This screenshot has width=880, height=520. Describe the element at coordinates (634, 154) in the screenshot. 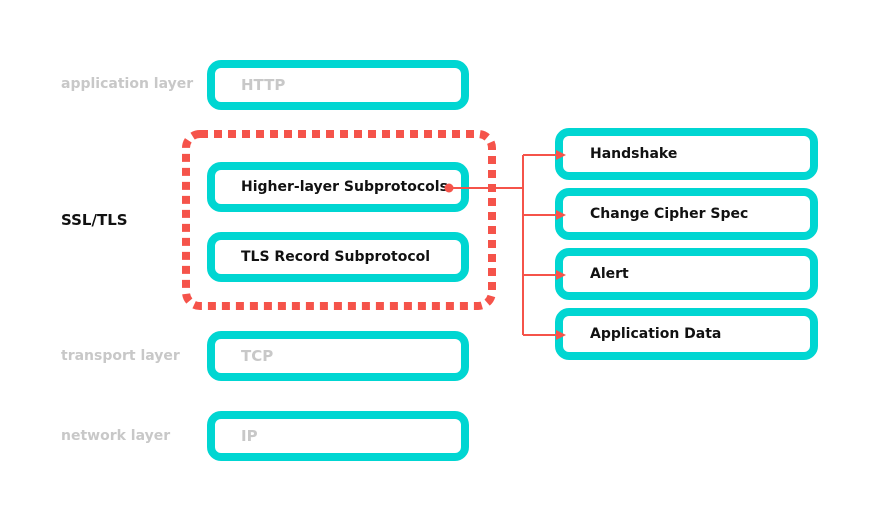

I see `subprotocol-label: Handshake` at that location.